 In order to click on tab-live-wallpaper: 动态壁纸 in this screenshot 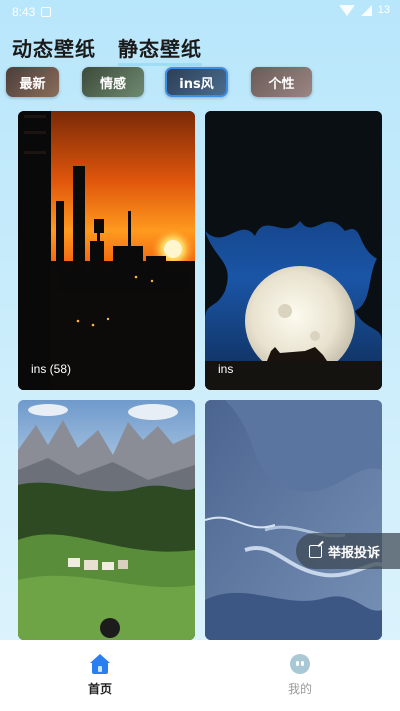, I will do `click(54, 49)`.